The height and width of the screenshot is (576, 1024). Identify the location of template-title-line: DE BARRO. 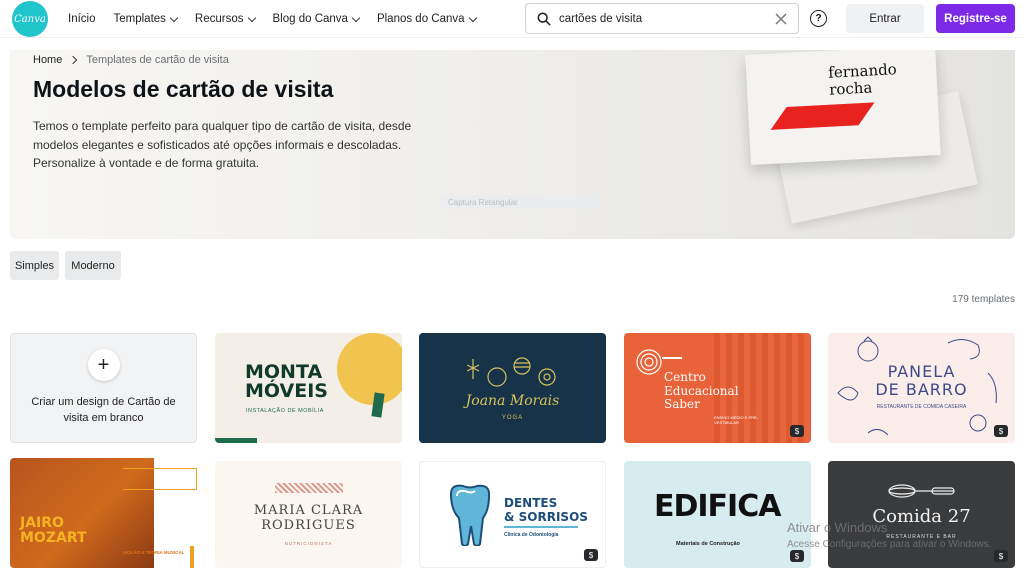
(921, 389).